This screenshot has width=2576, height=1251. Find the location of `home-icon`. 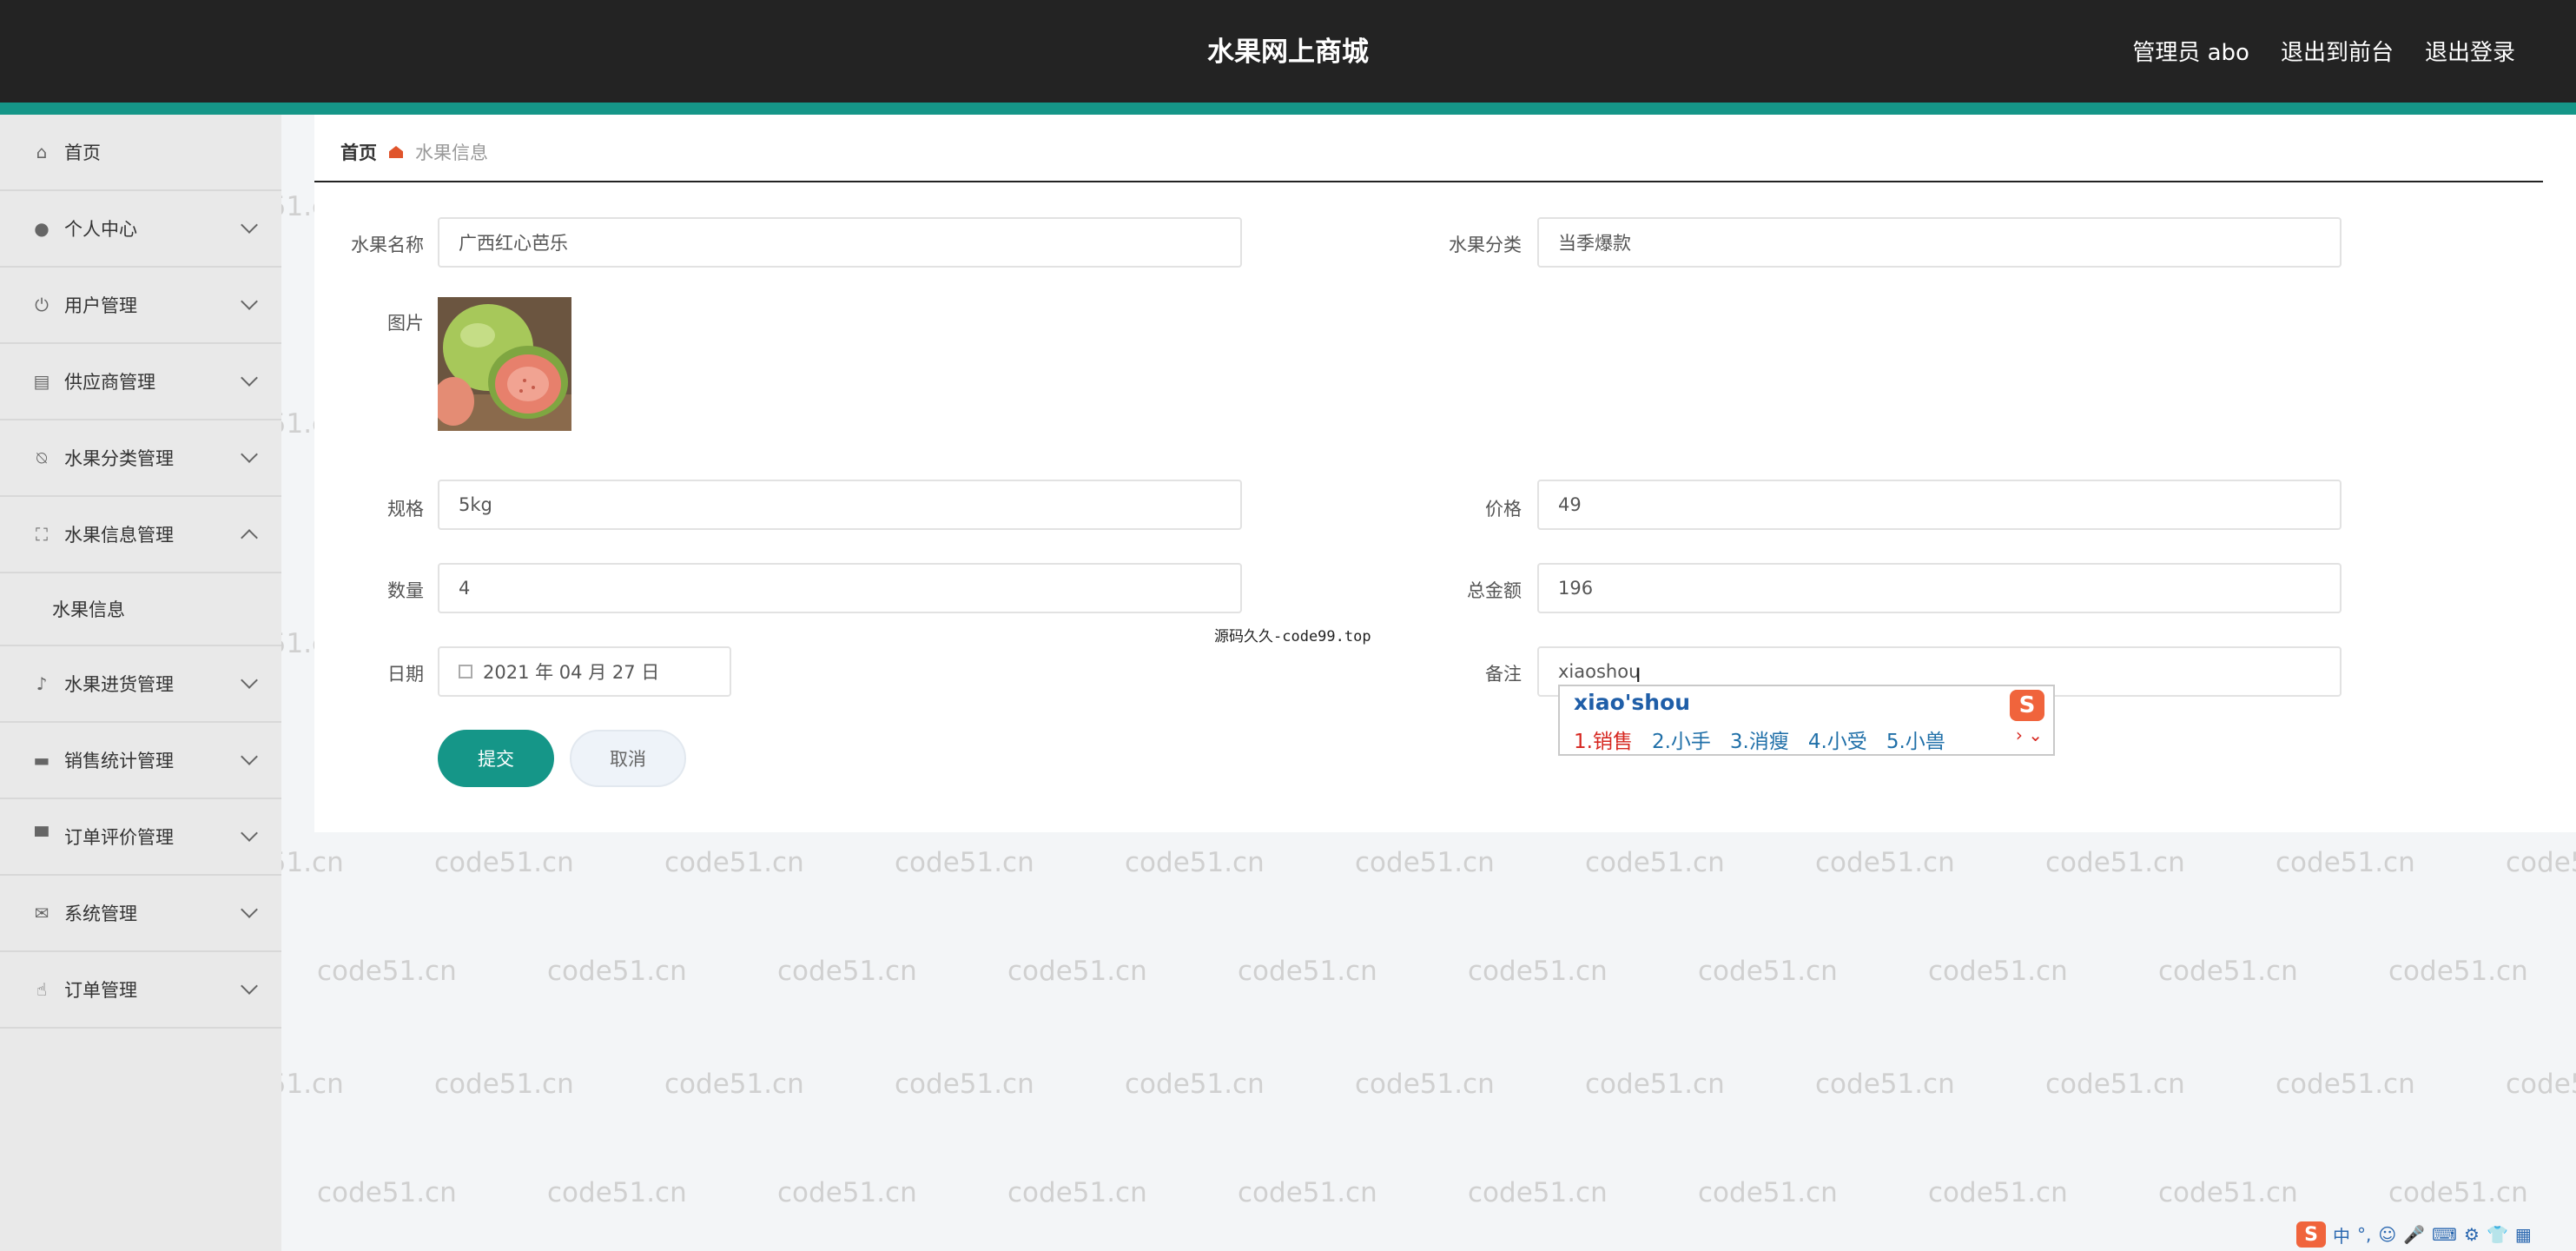

home-icon is located at coordinates (396, 152).